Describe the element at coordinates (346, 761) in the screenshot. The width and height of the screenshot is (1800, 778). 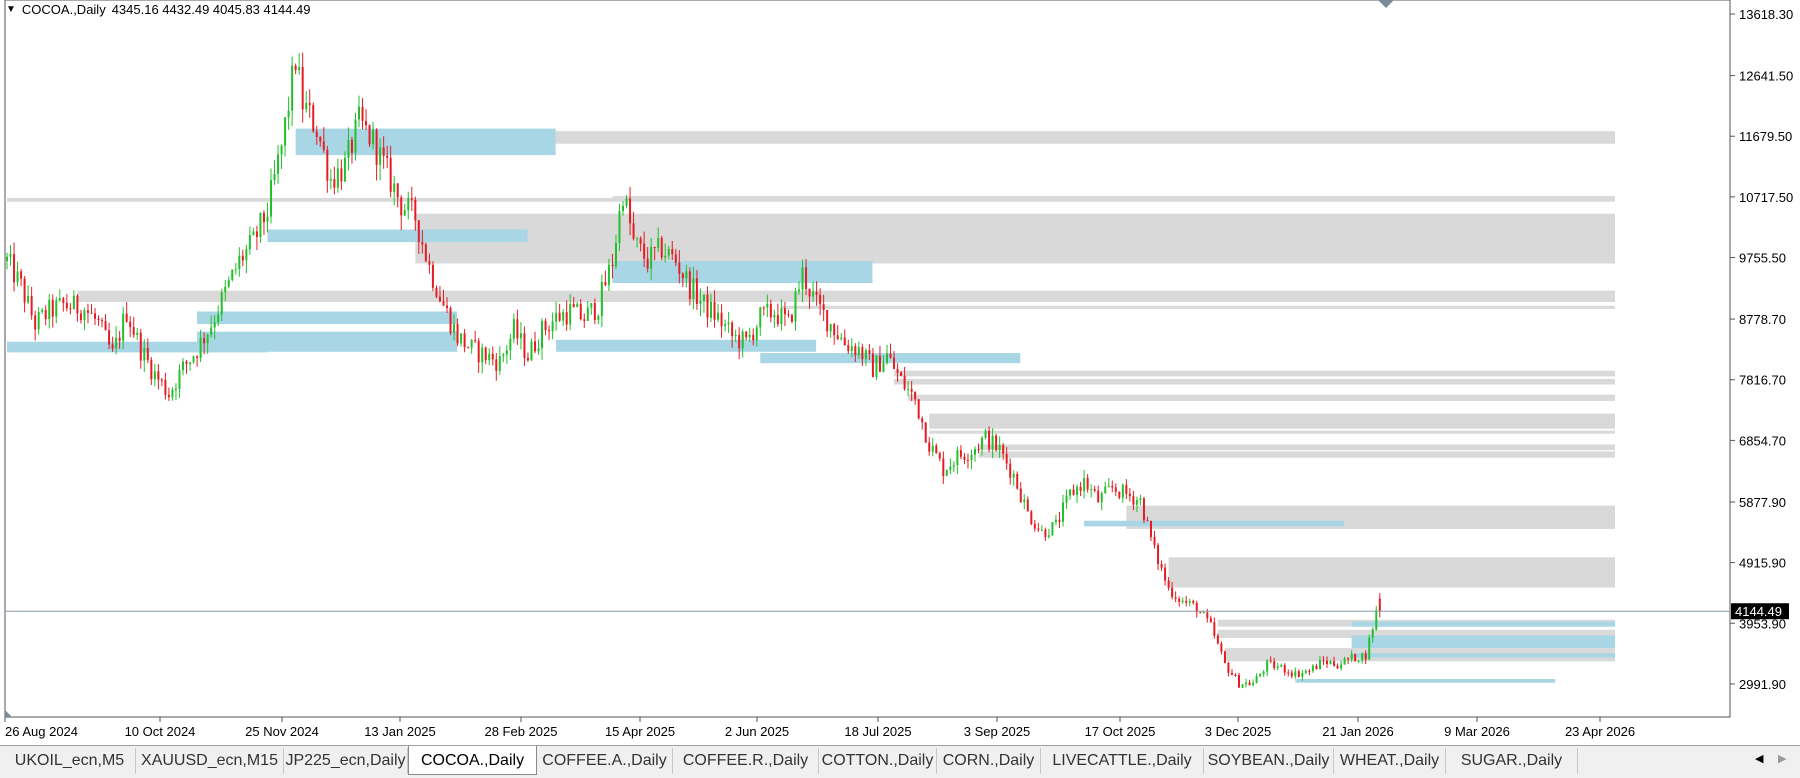
I see `tab-jp225-ecn-daily: JP225_ecn,Daily` at that location.